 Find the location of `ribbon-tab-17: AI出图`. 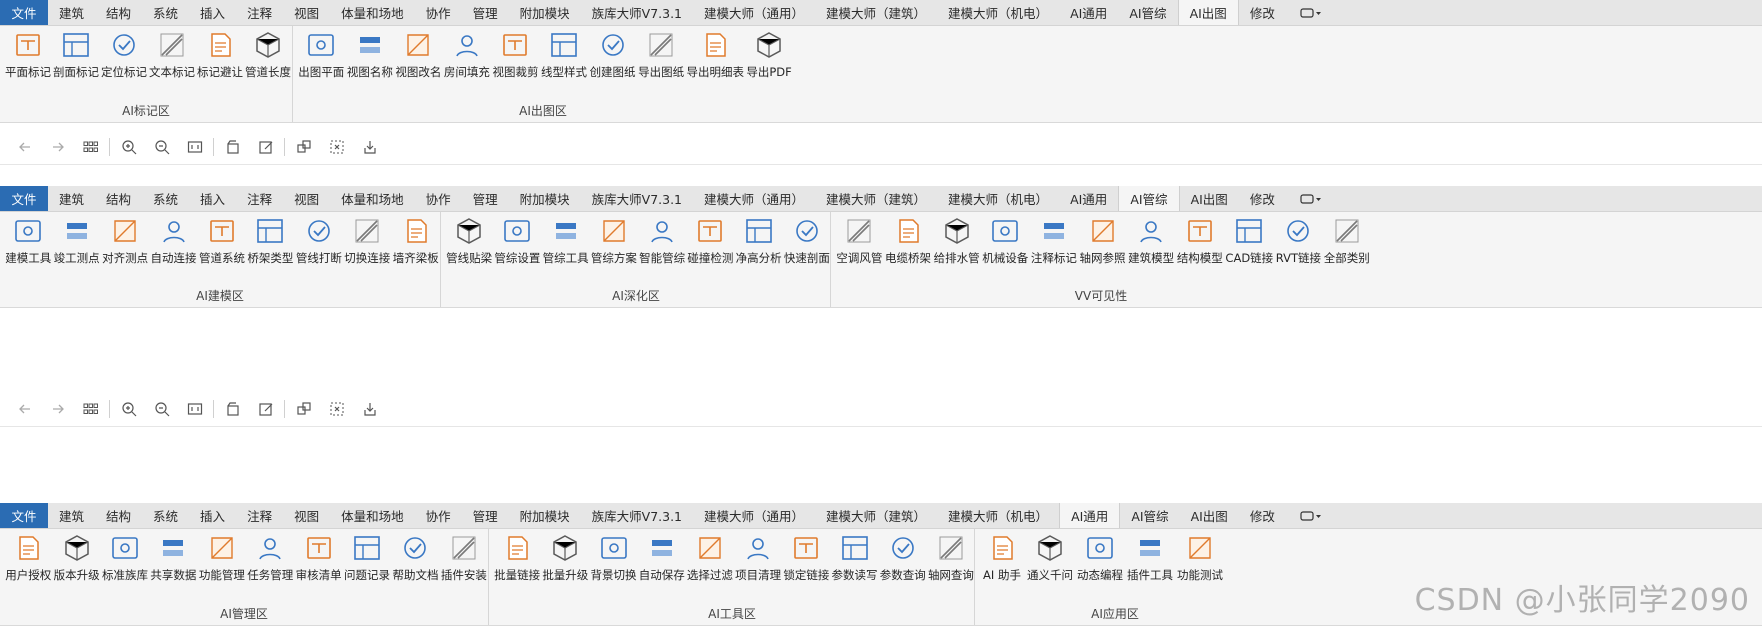

ribbon-tab-17: AI出图 is located at coordinates (1209, 515).